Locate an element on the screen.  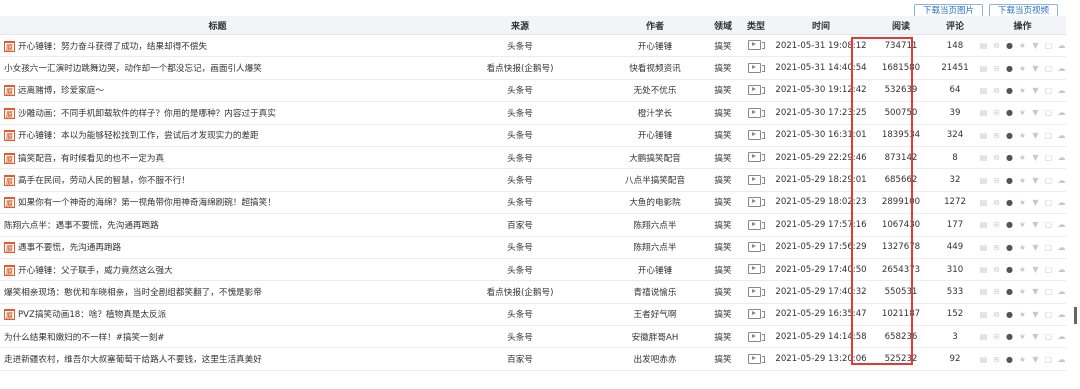
scrollbar-thumb is located at coordinates (1075, 315).